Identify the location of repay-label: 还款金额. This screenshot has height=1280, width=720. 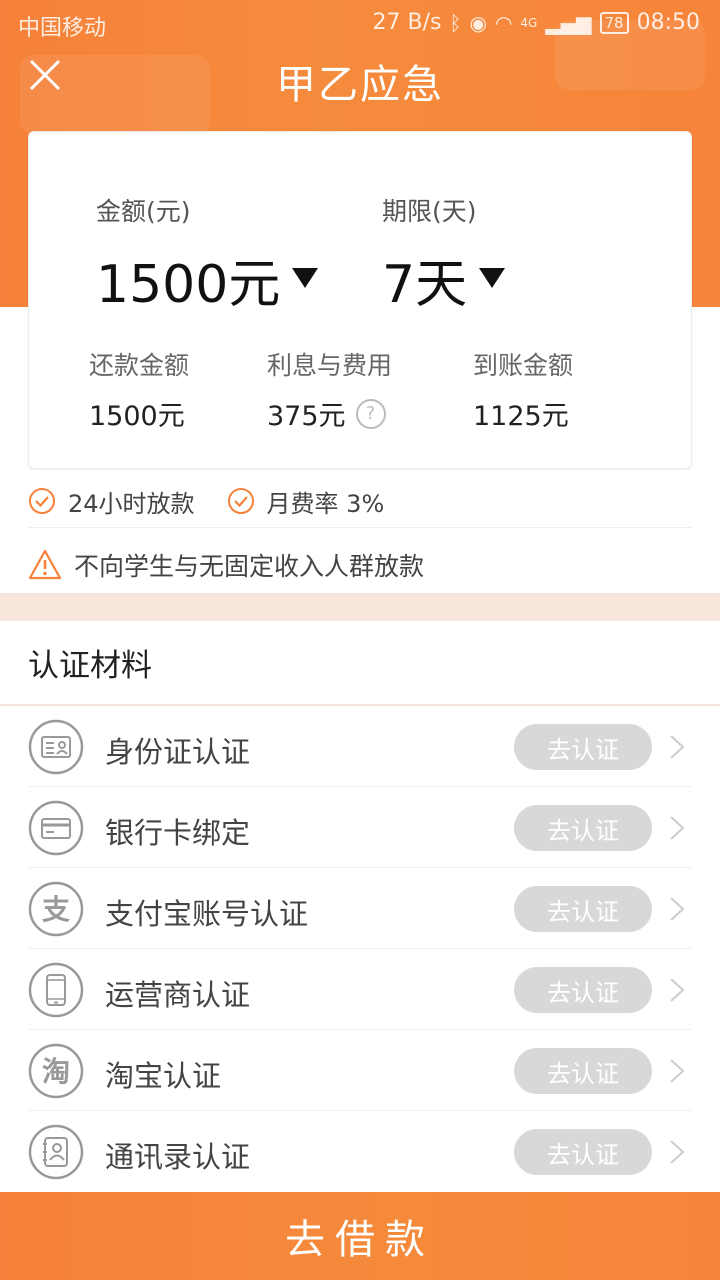
(139, 365).